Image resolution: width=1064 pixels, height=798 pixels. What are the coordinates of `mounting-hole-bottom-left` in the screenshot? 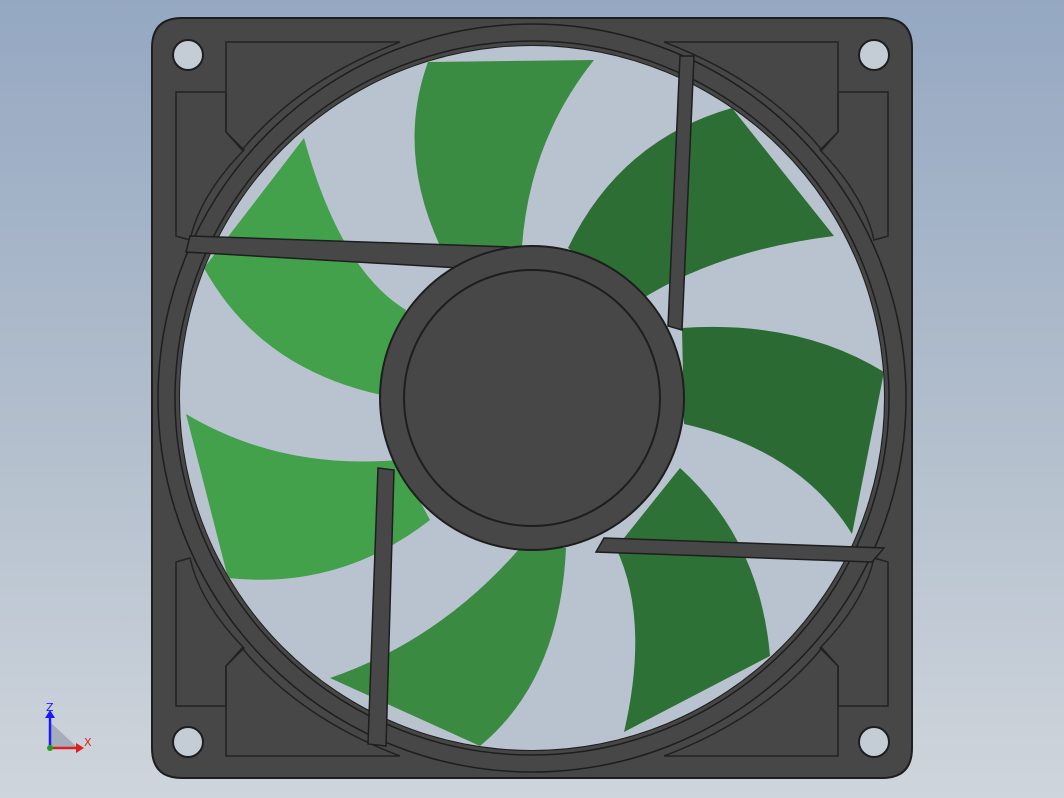 It's located at (188, 742).